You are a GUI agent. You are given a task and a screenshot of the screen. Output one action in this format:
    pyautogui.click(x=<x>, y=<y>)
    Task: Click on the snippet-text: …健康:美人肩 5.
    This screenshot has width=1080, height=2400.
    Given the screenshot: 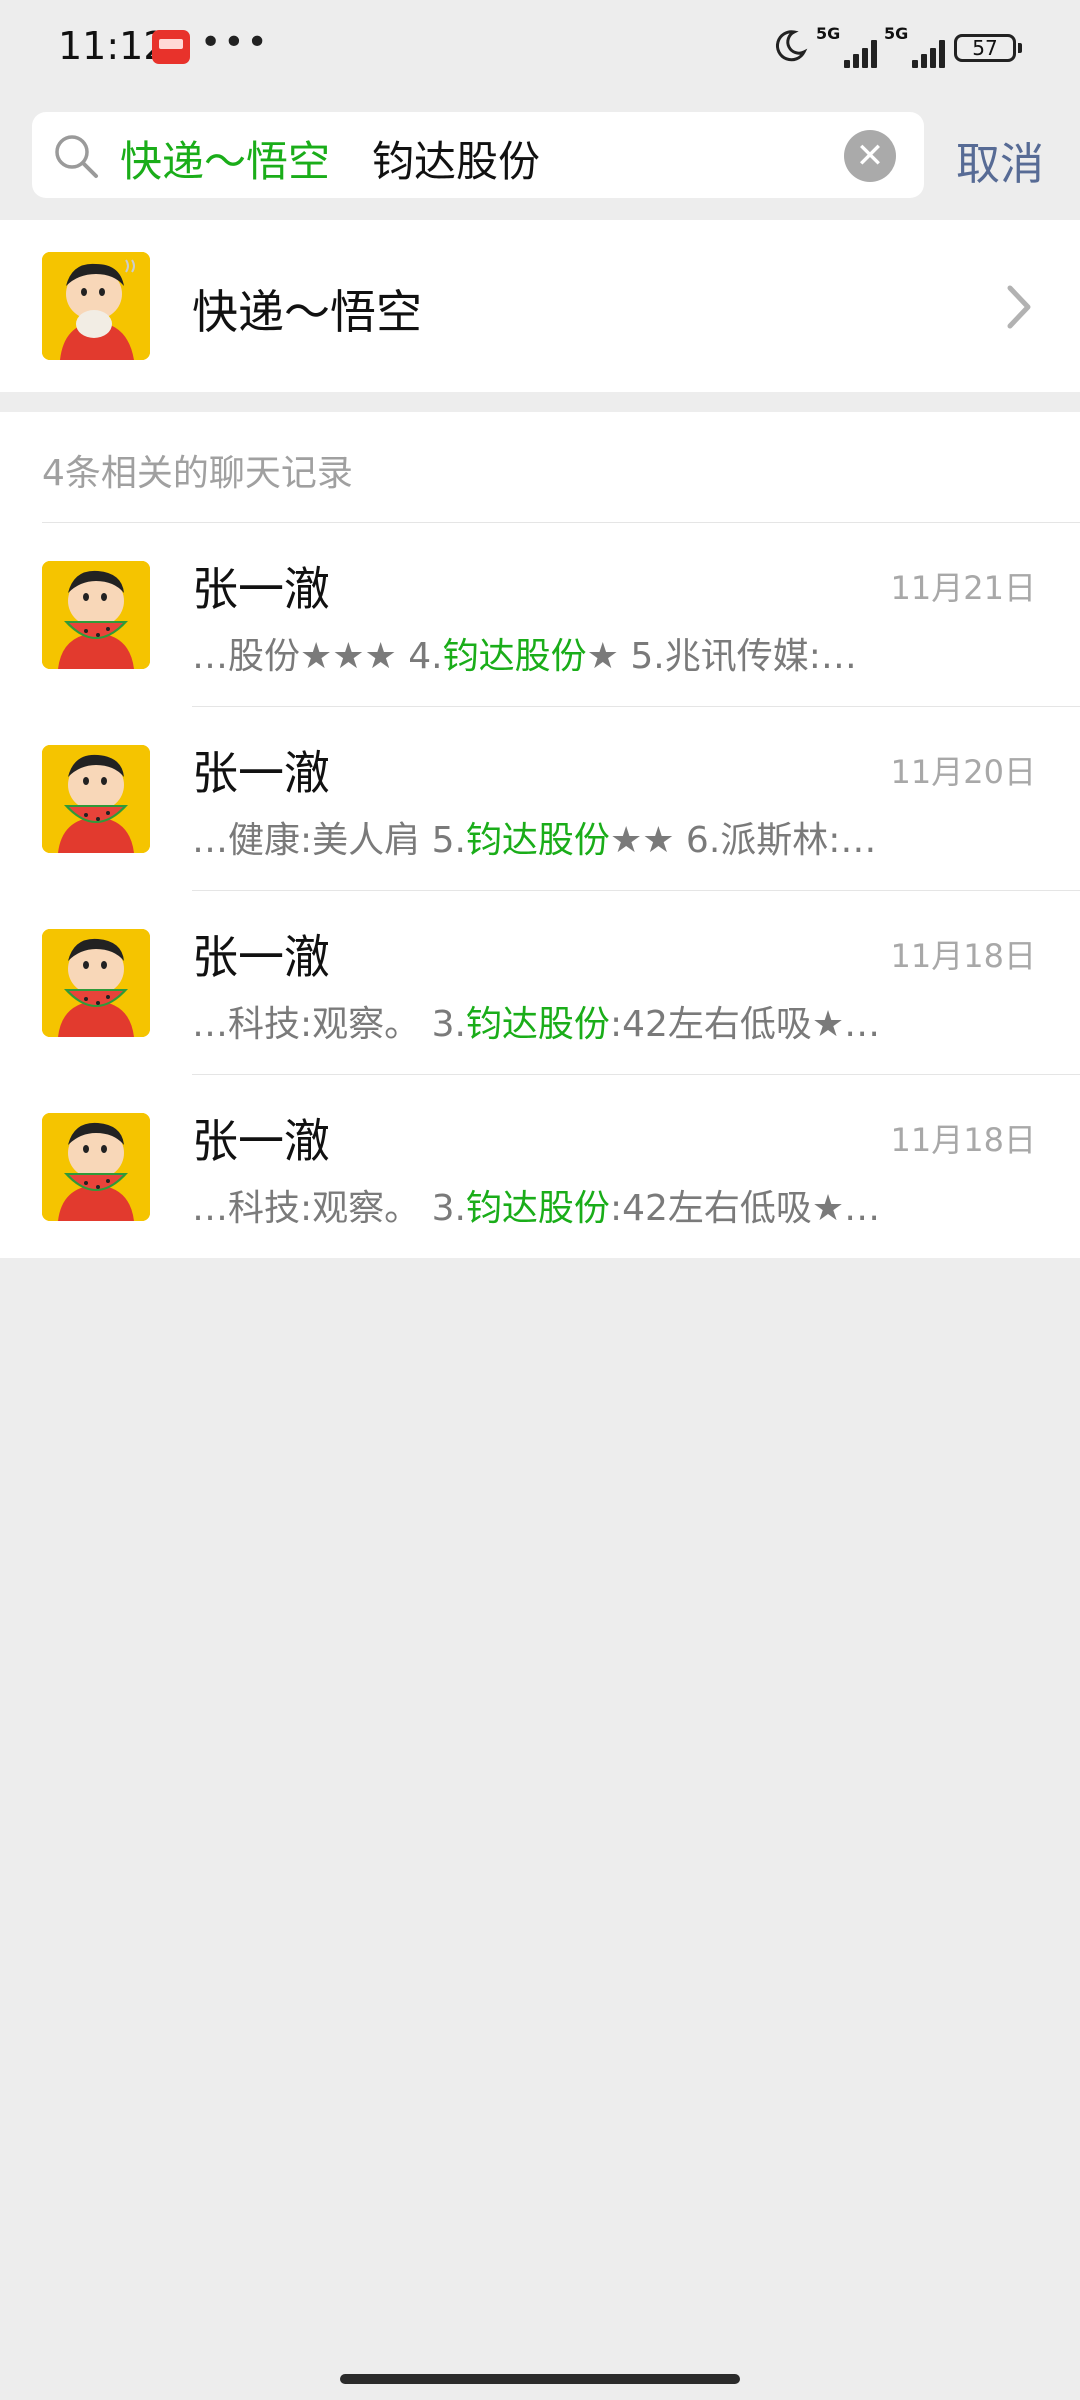 What is the action you would take?
    pyautogui.click(x=329, y=840)
    